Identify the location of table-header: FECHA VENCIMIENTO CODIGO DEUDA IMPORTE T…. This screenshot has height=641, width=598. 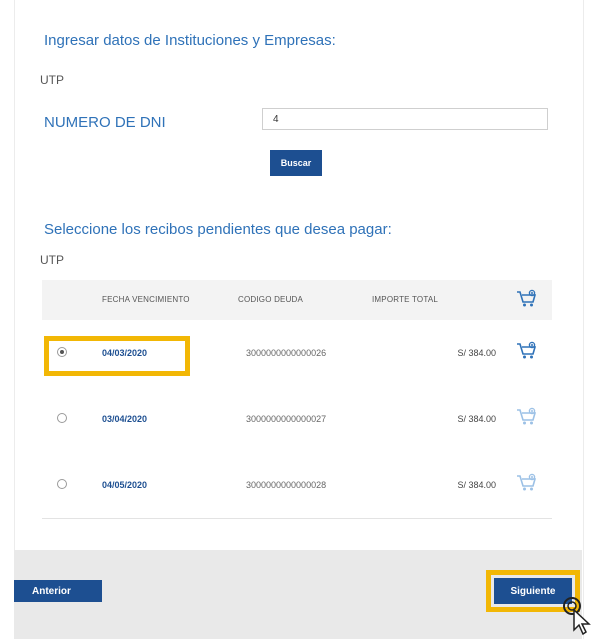
(297, 300).